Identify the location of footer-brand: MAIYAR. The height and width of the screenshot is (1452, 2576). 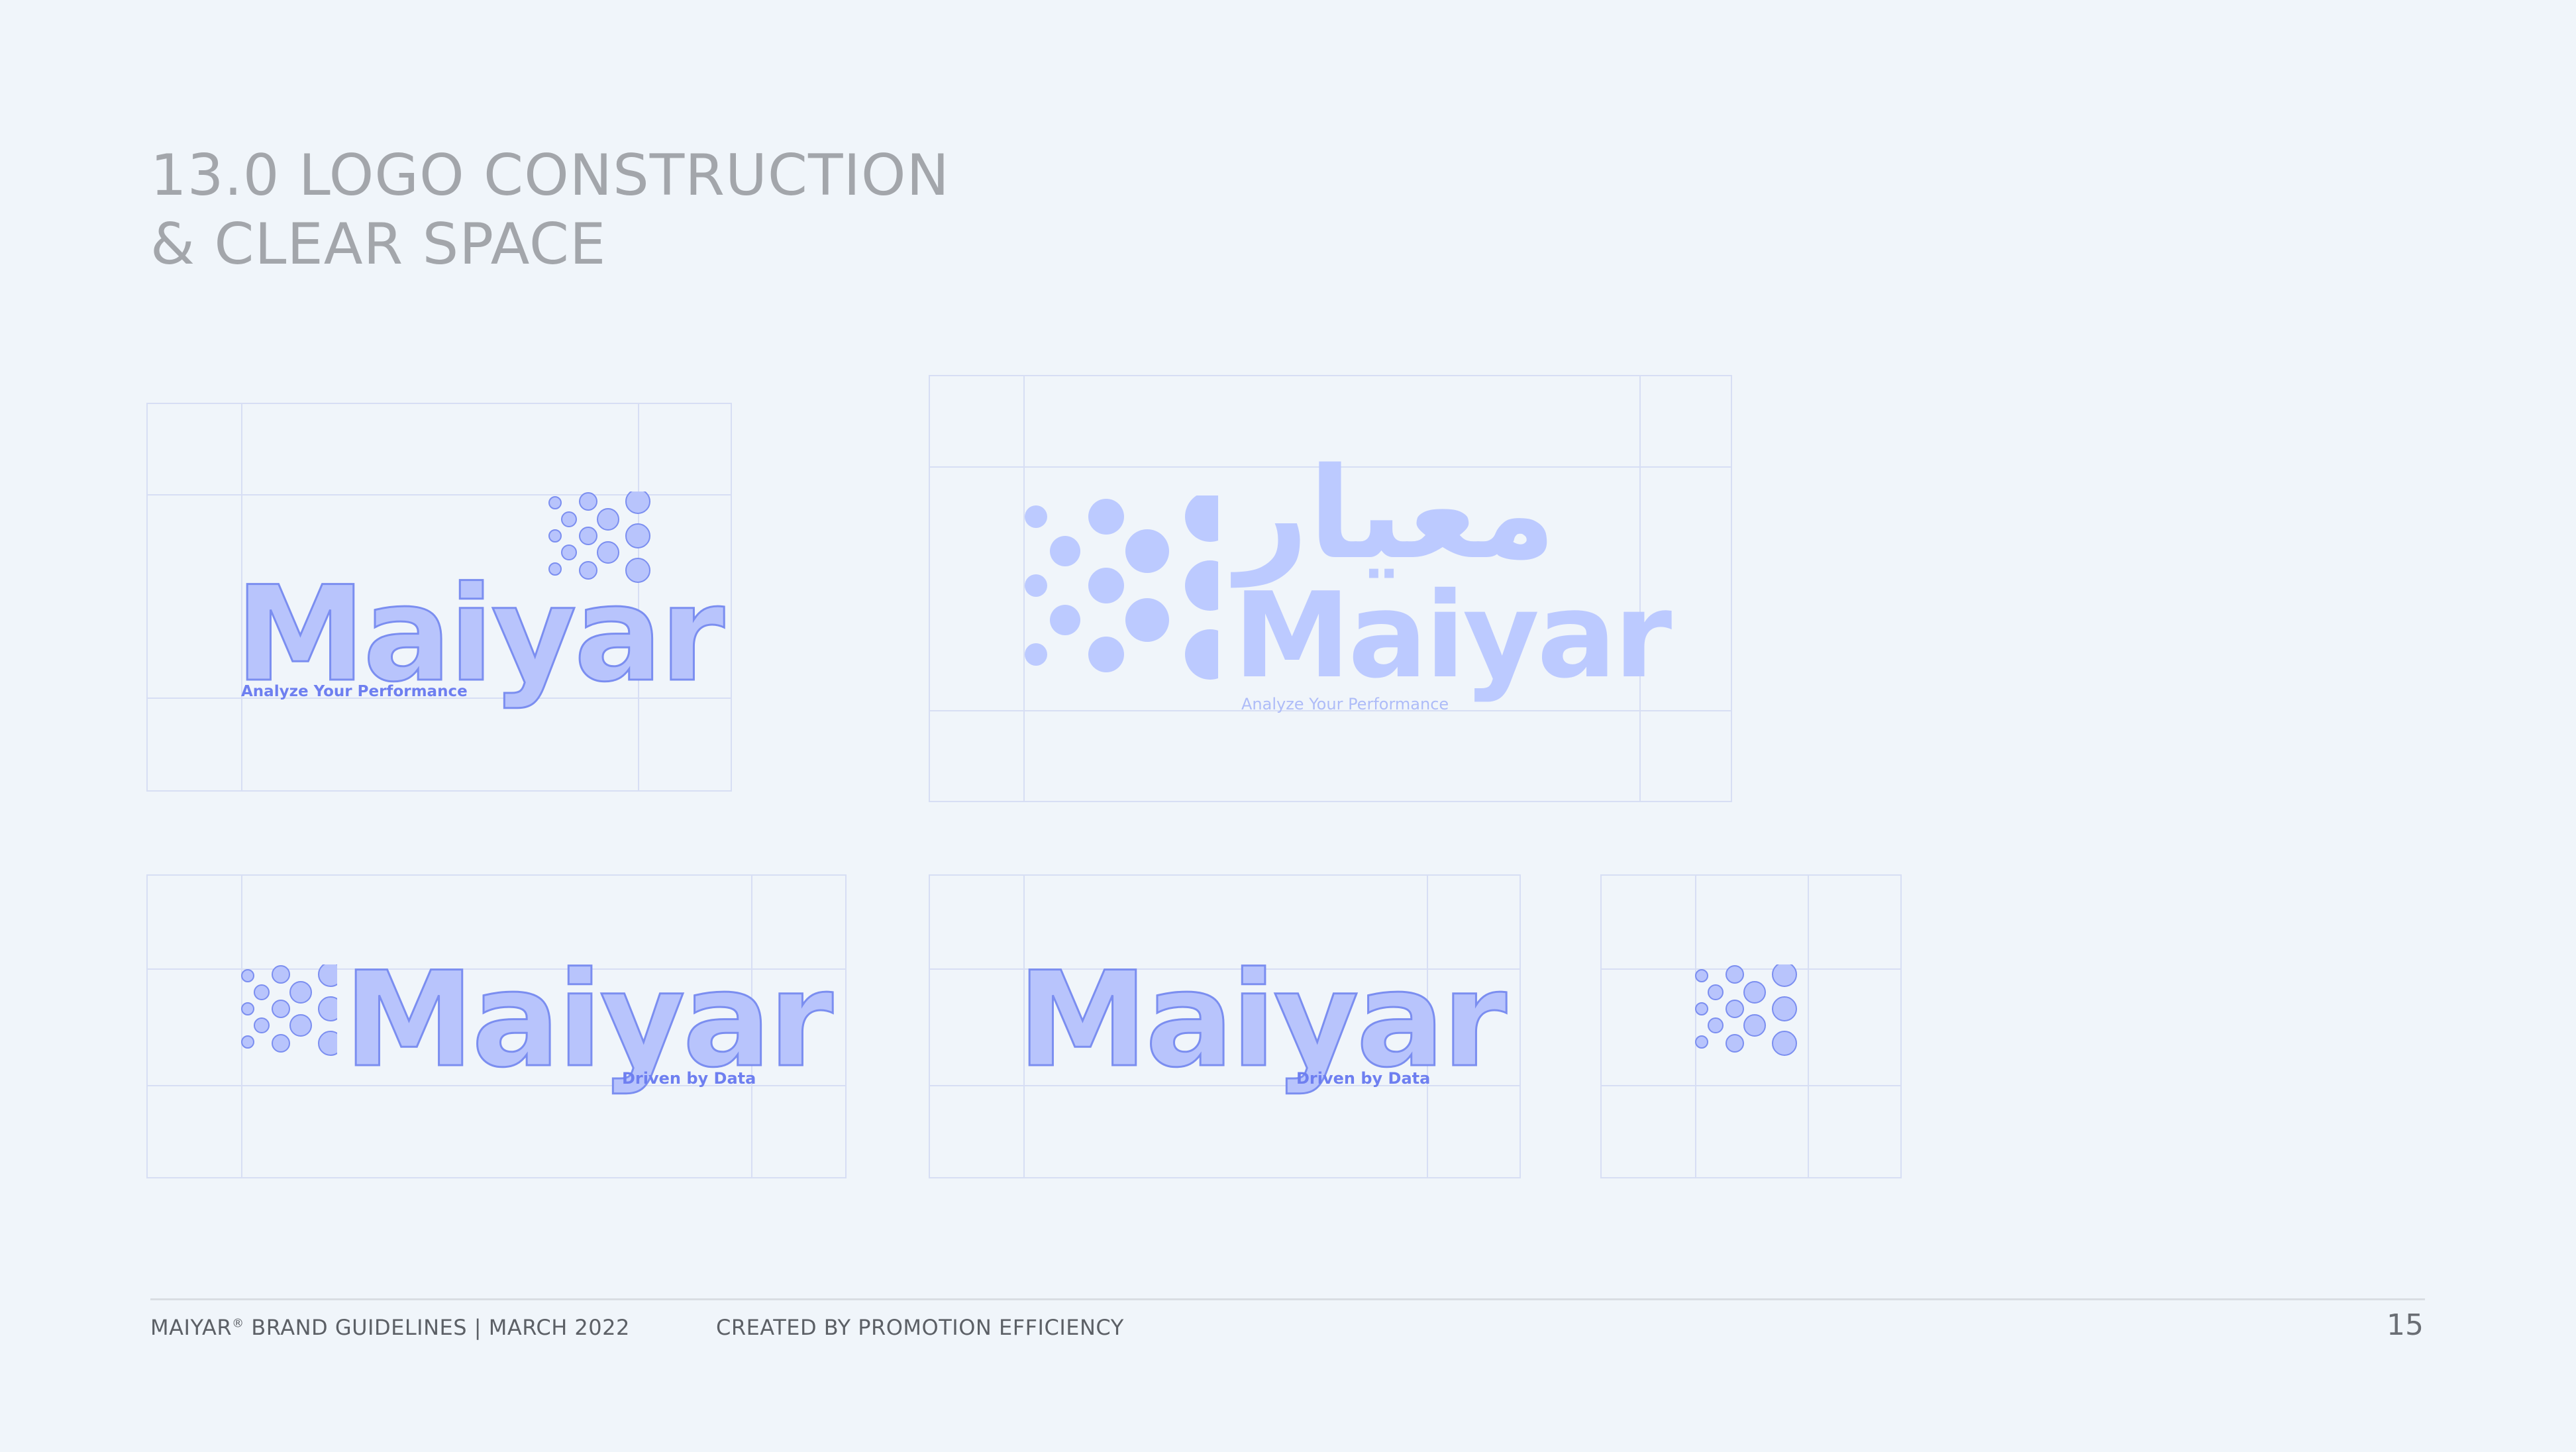
(191, 1327).